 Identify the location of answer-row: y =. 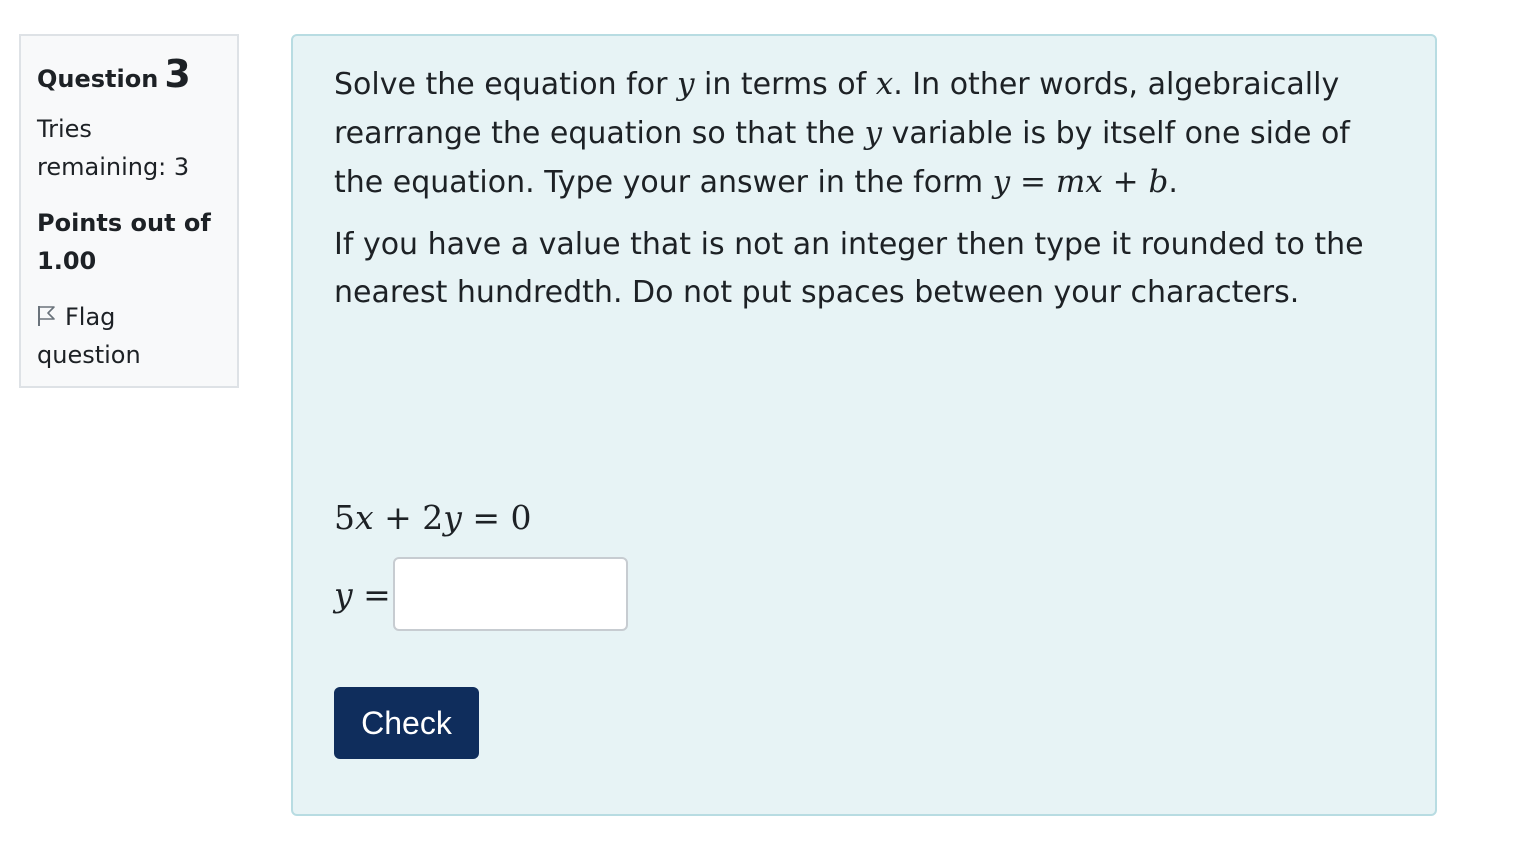
(481, 594).